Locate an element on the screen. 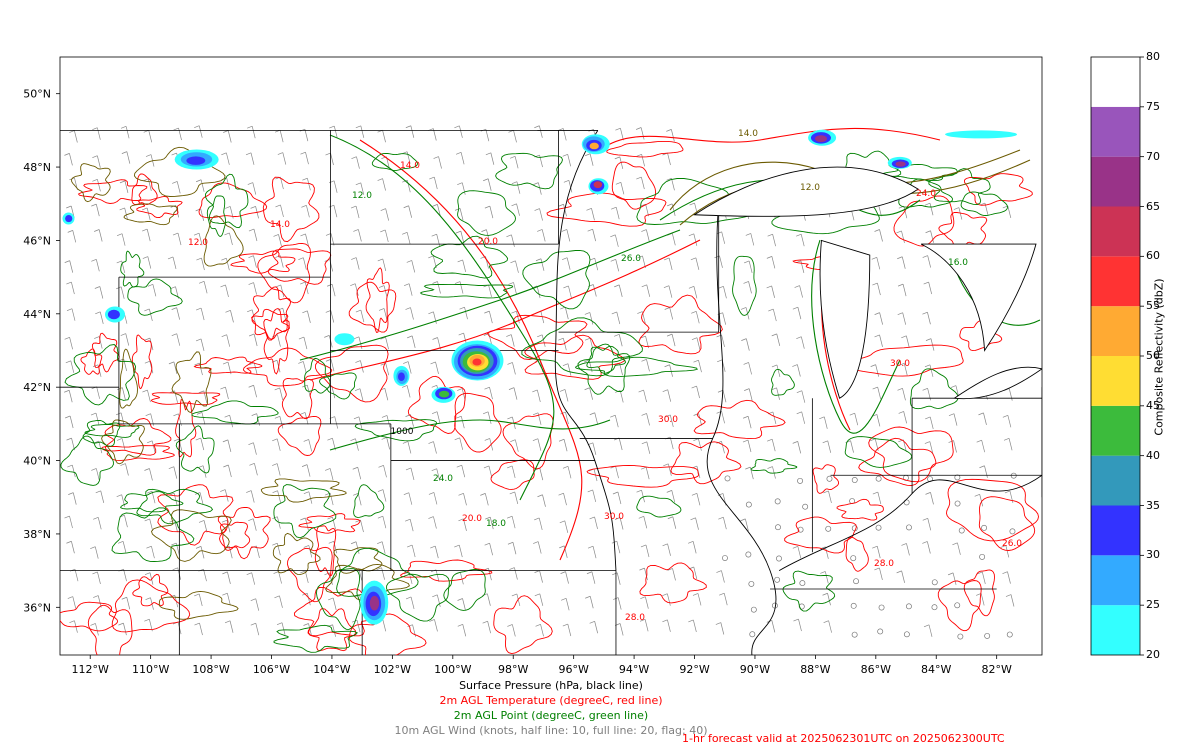 This screenshot has height=750, width=1200. lon-tick-label: 104°W is located at coordinates (331, 669).